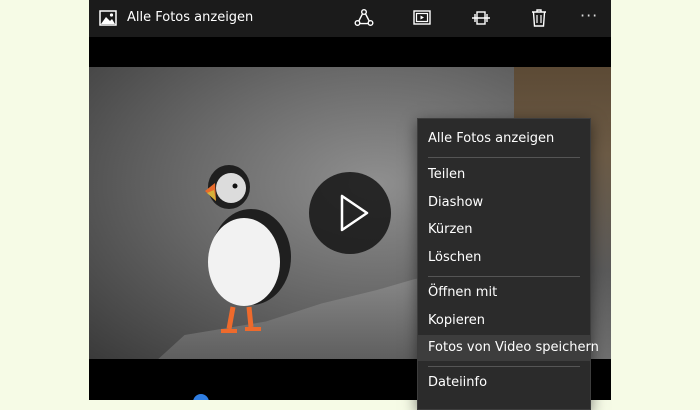 This screenshot has width=700, height=410. What do you see at coordinates (504, 383) in the screenshot?
I see `menu-item-file-info: Dateiinfo` at bounding box center [504, 383].